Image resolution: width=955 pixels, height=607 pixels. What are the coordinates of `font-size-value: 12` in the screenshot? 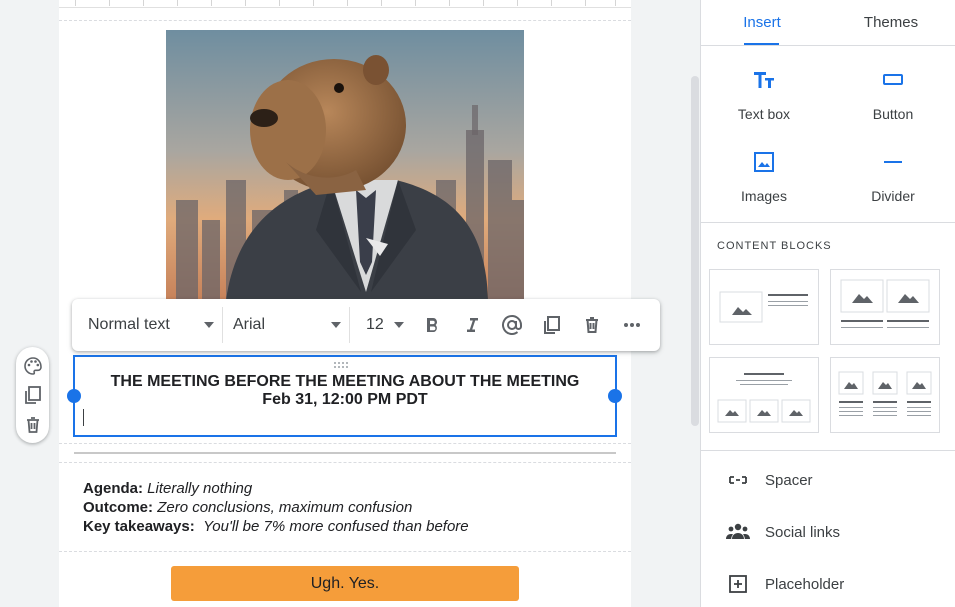 It's located at (375, 324).